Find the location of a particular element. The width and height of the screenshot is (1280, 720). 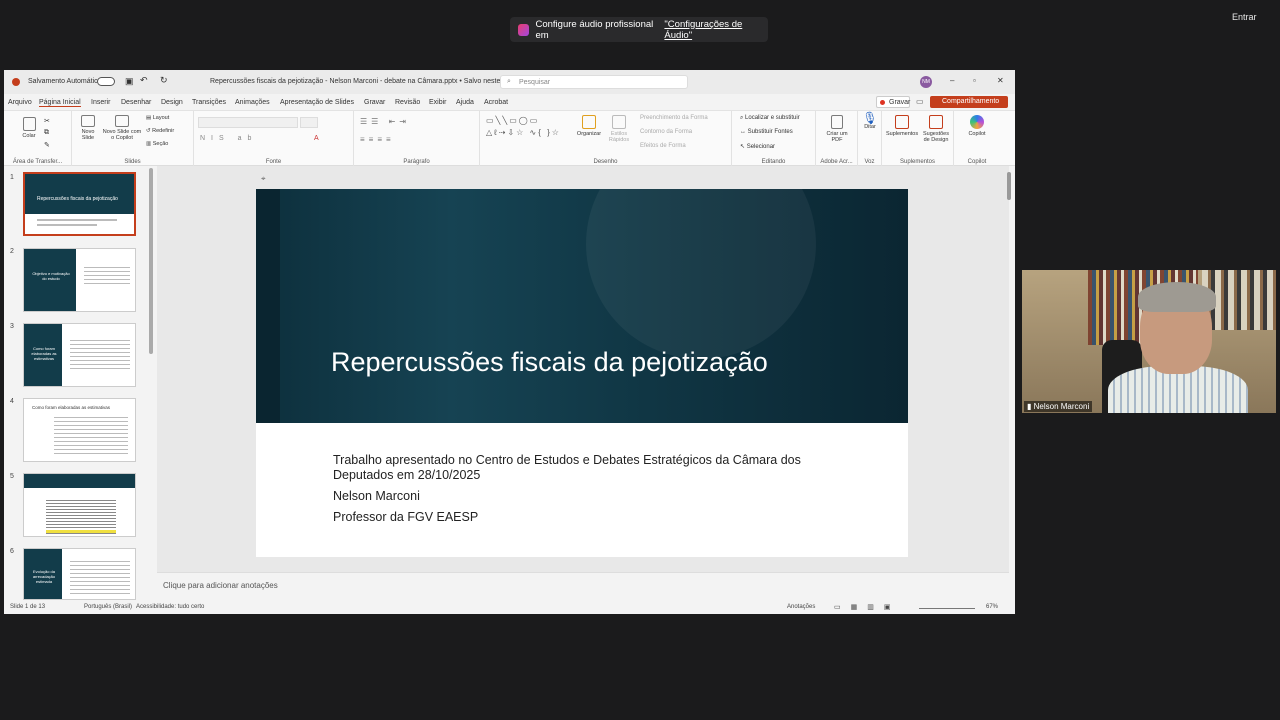

replace-fonts-button: ↔ Substituir Fontes is located at coordinates (766, 132).